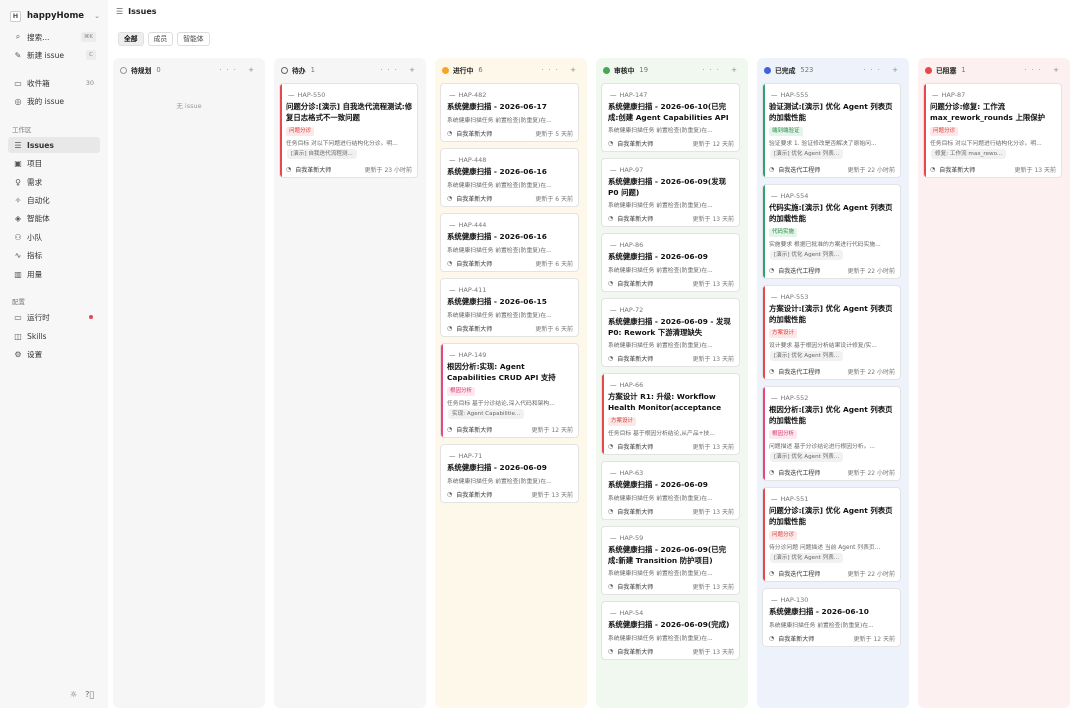  I want to click on issue-title: 系统健康扫描 - 2026-06-15, so click(511, 302).